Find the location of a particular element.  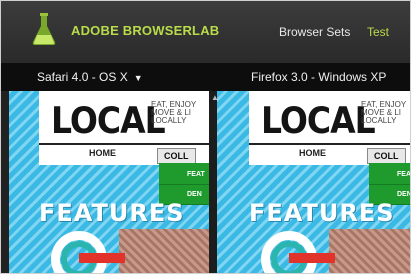

browser-sets-link: Browser Sets is located at coordinates (314, 32).